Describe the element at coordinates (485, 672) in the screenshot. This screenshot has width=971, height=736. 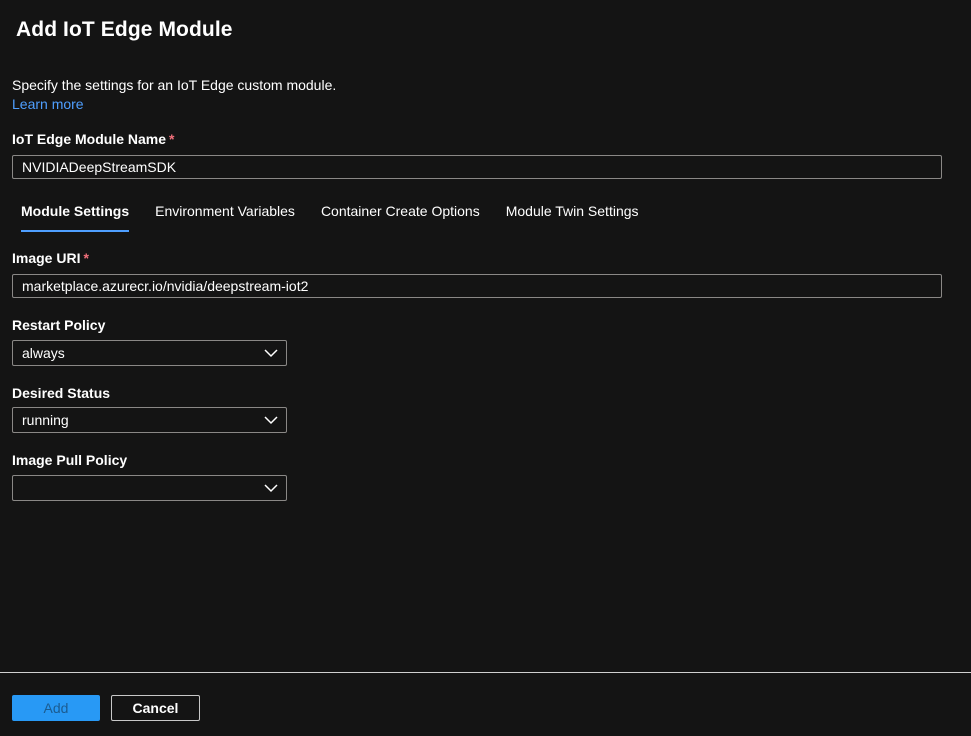
I see `footer-divider` at that location.